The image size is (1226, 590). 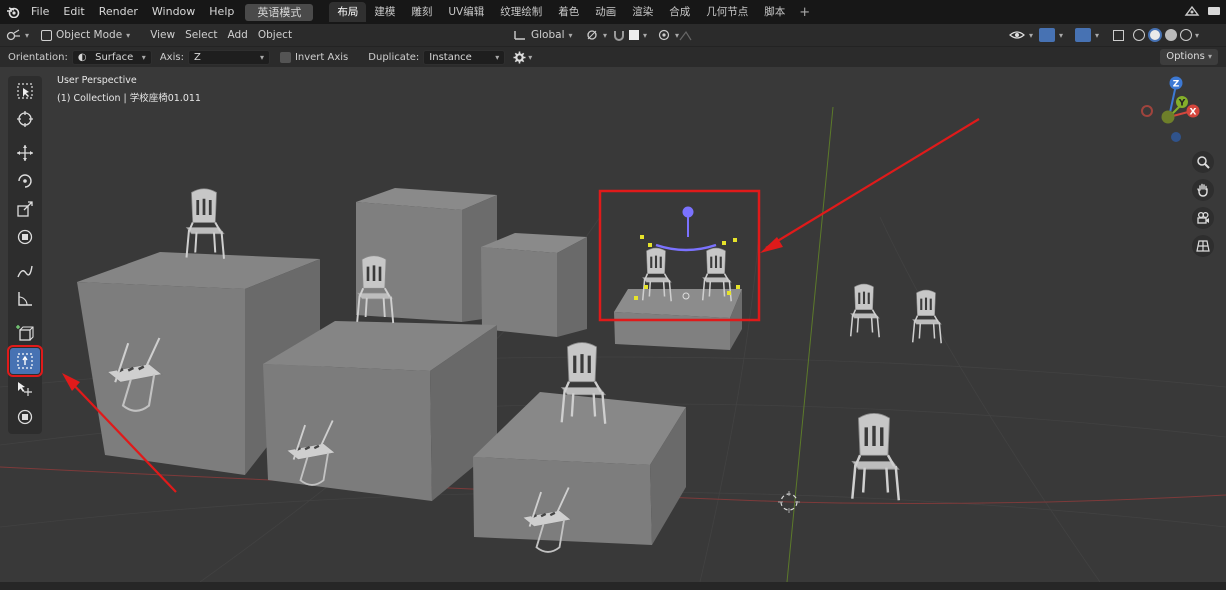 I want to click on proportional-icon, so click(x=664, y=35).